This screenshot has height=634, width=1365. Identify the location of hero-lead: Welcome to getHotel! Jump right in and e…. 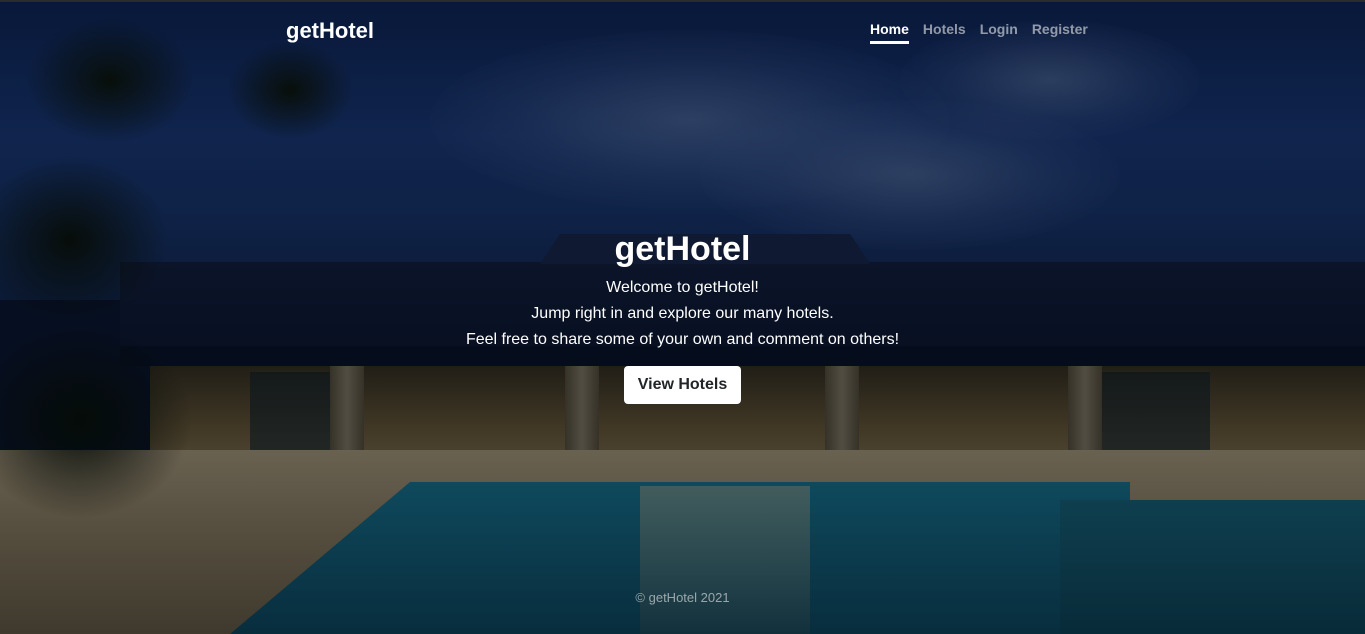
(682, 314).